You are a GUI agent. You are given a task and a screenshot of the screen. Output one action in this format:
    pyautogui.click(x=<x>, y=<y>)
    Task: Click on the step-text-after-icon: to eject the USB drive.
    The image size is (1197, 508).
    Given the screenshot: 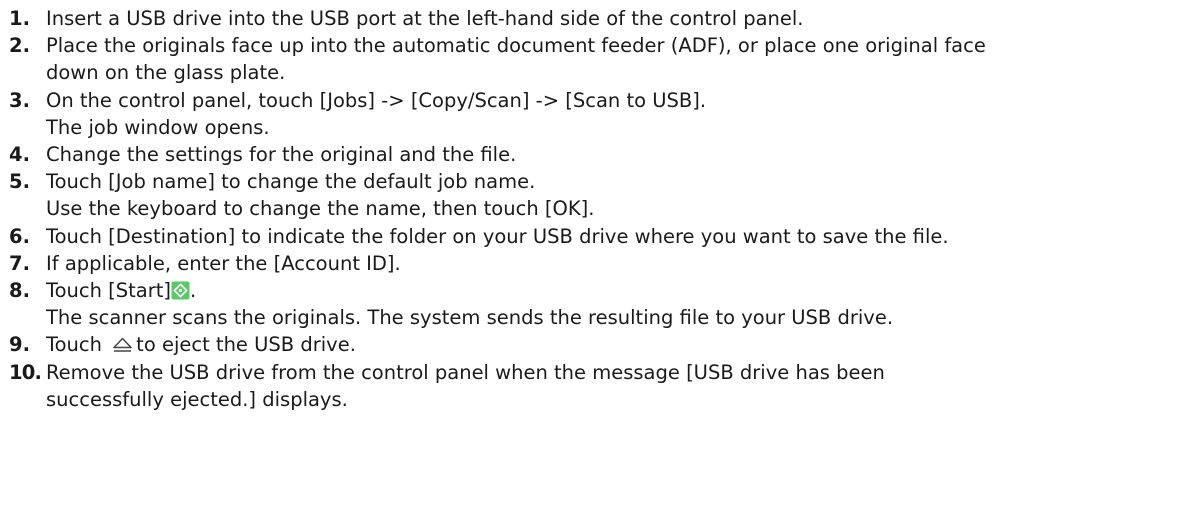 What is the action you would take?
    pyautogui.click(x=246, y=345)
    